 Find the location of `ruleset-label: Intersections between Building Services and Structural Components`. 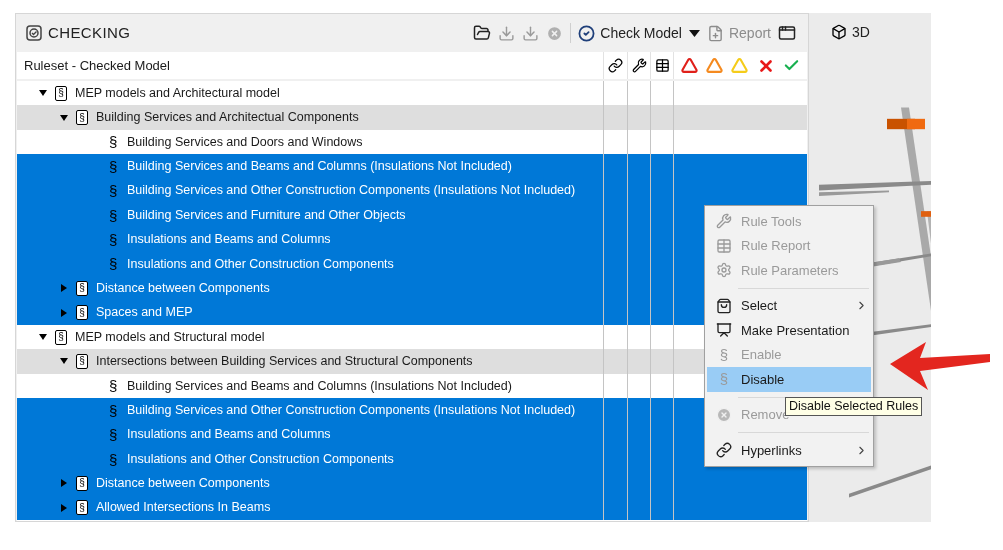

ruleset-label: Intersections between Building Services and Structural Components is located at coordinates (284, 362).